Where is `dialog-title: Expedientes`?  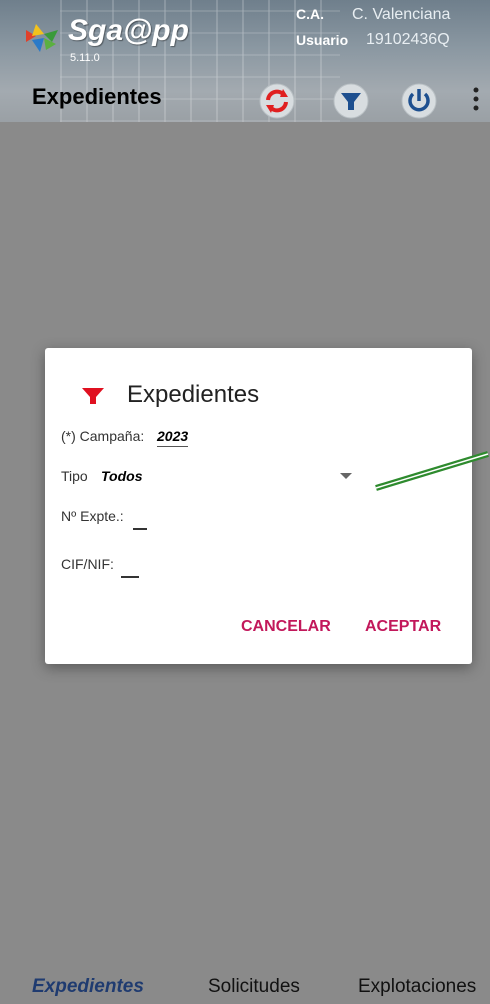 dialog-title: Expedientes is located at coordinates (193, 394).